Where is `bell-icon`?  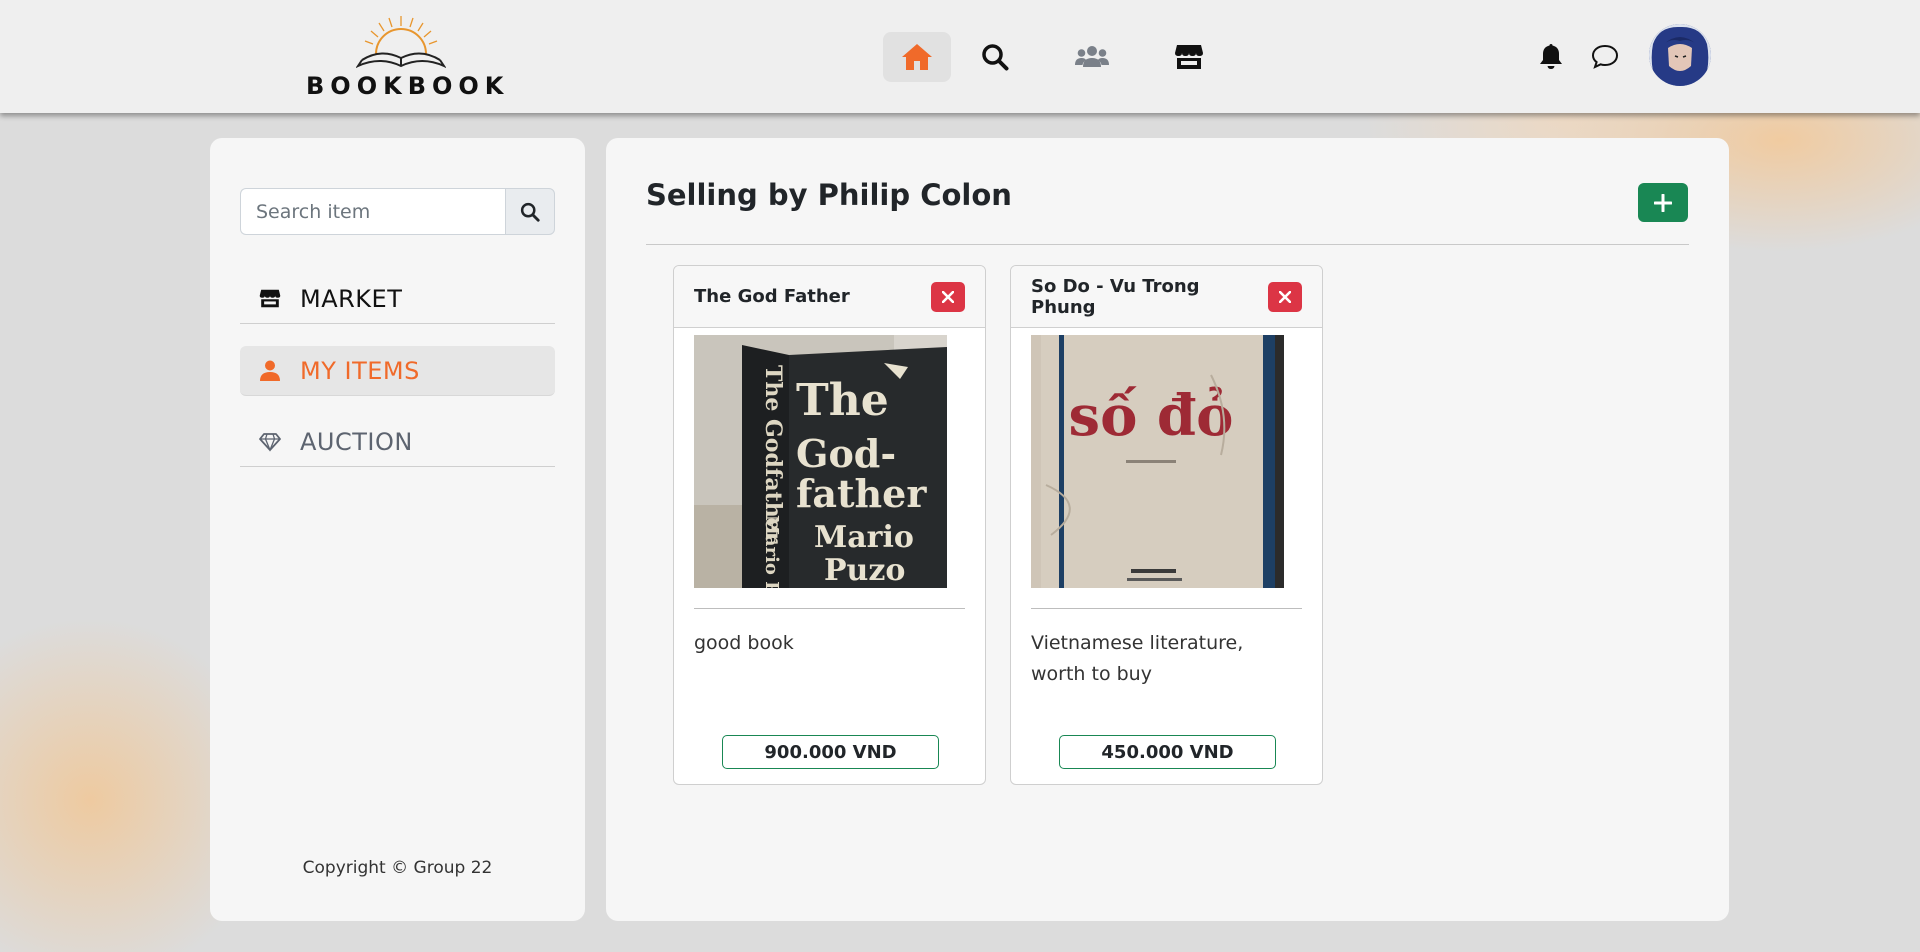
bell-icon is located at coordinates (1551, 56).